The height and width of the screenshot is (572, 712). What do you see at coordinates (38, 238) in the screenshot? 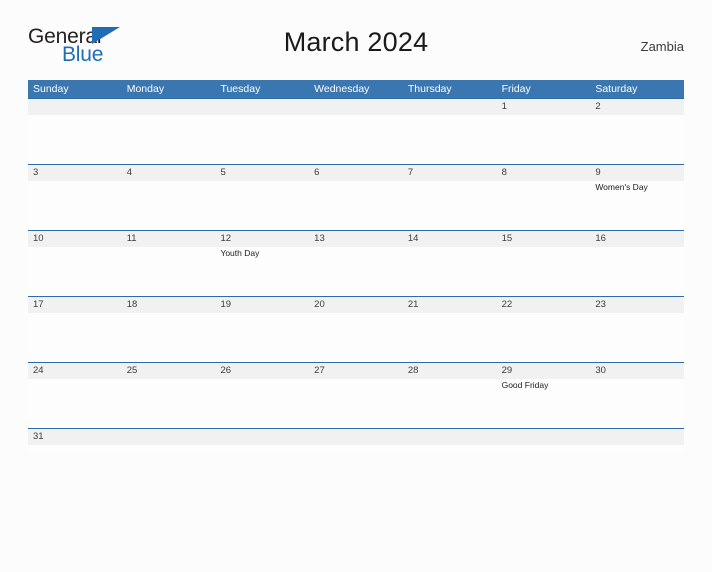
I see `day-number: 10` at bounding box center [38, 238].